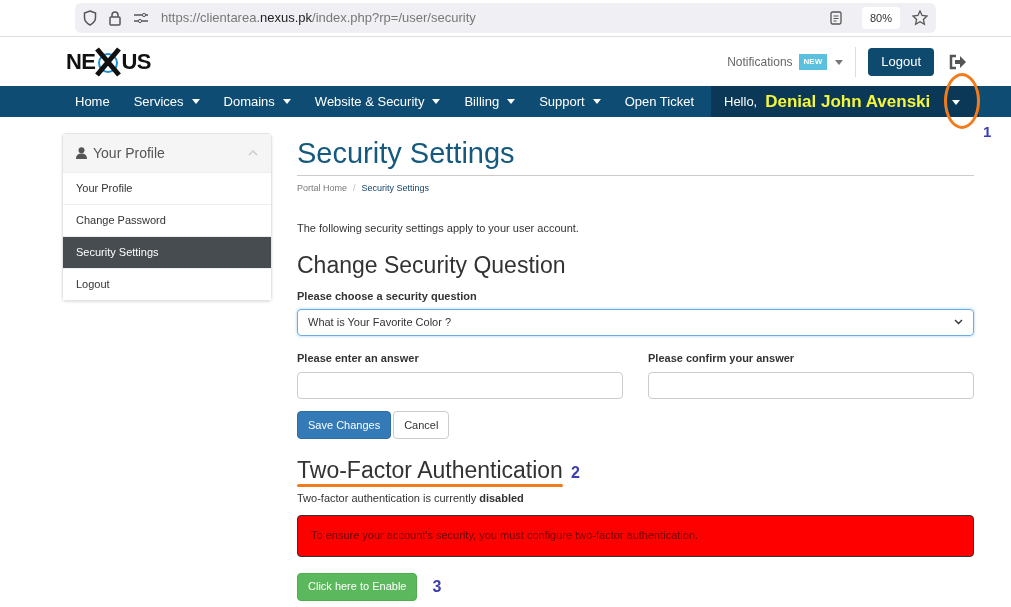  I want to click on page-title: Security Settings, so click(635, 154).